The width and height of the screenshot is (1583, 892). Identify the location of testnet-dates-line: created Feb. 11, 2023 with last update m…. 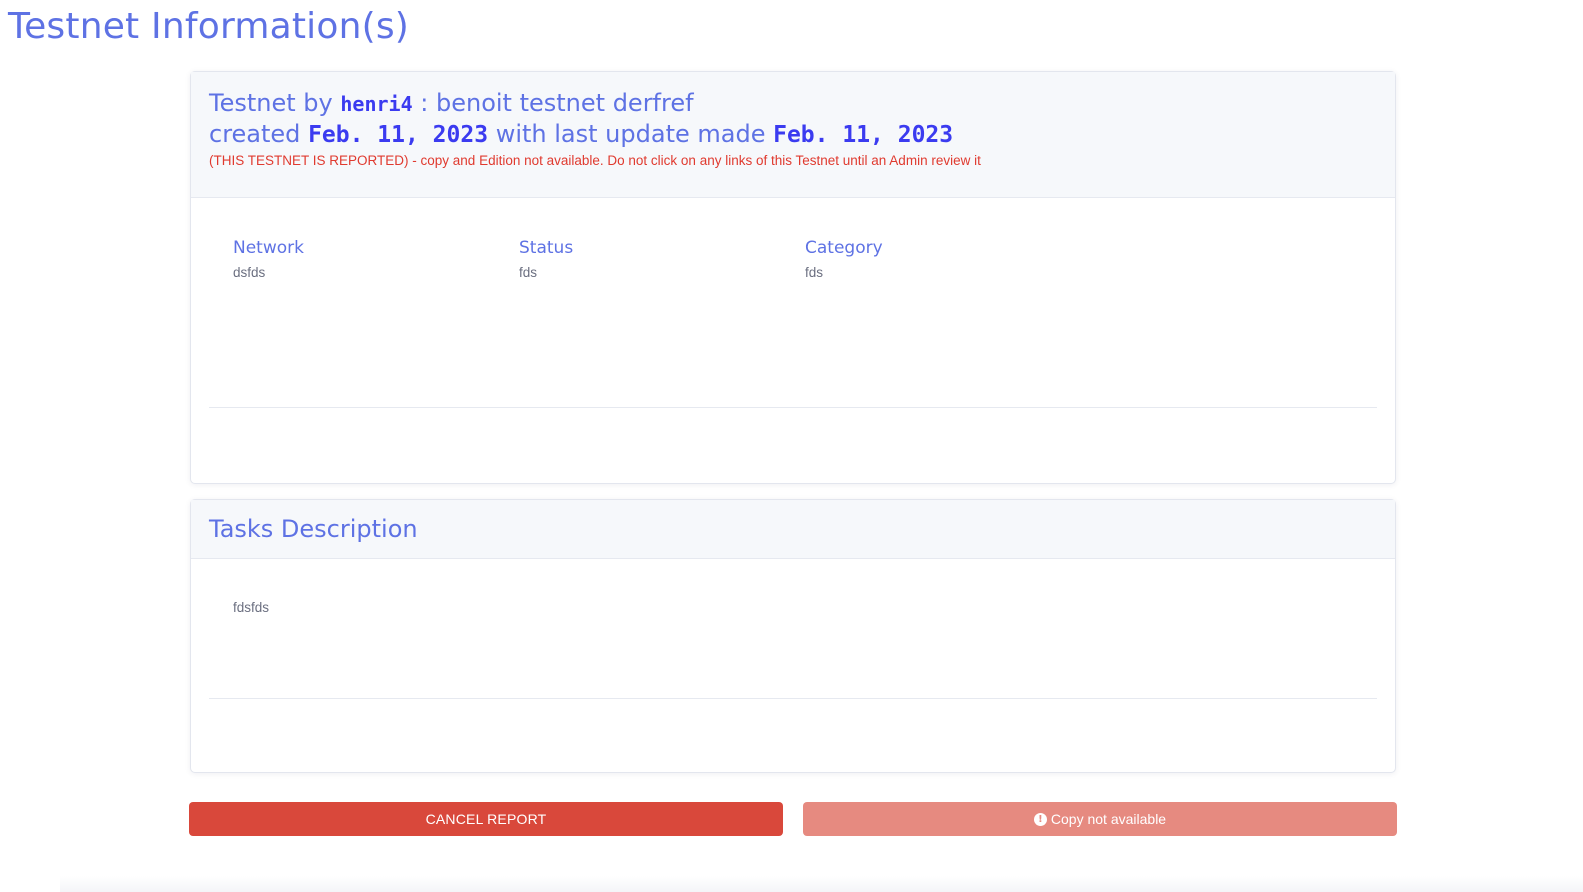
(793, 134).